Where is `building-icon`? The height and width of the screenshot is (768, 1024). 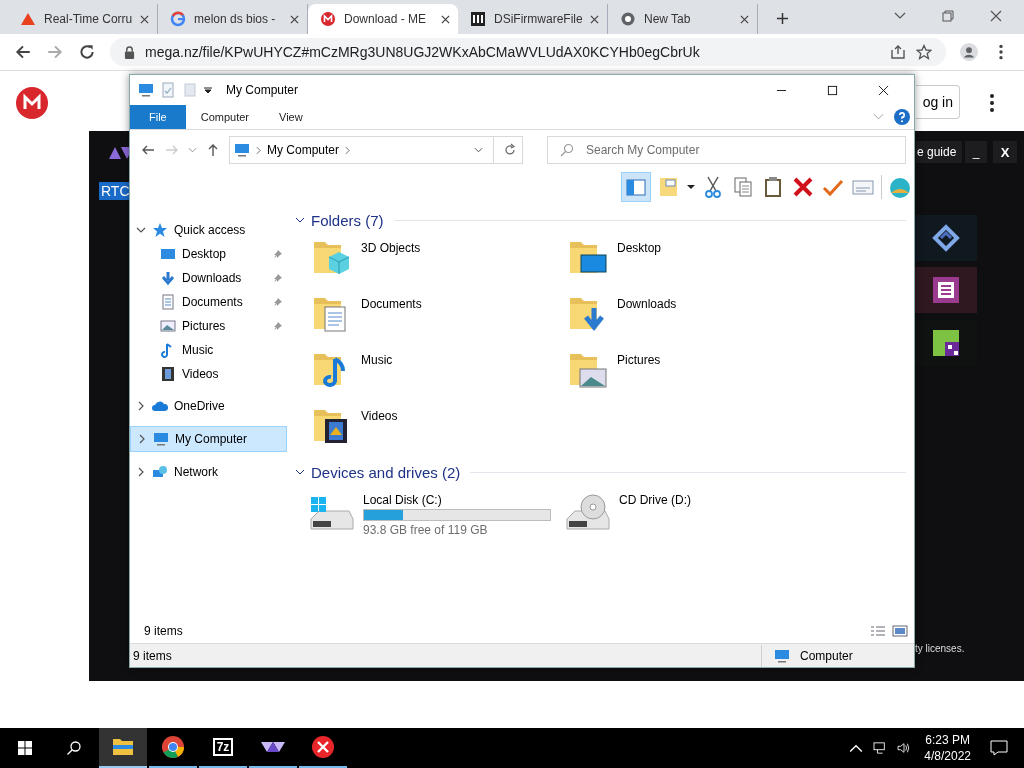 building-icon is located at coordinates (478, 19).